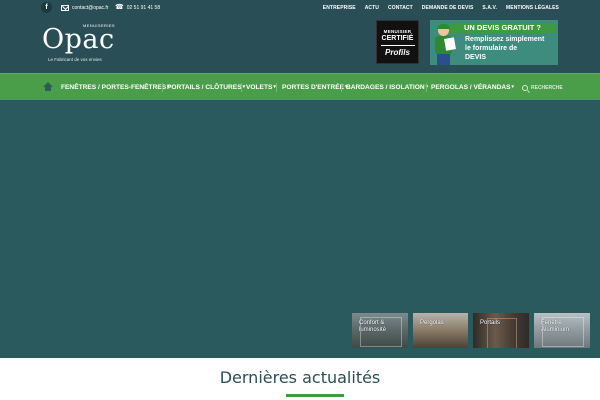 This screenshot has width=600, height=400. Describe the element at coordinates (400, 8) in the screenshot. I see `top-link-contact: CONTACT` at that location.